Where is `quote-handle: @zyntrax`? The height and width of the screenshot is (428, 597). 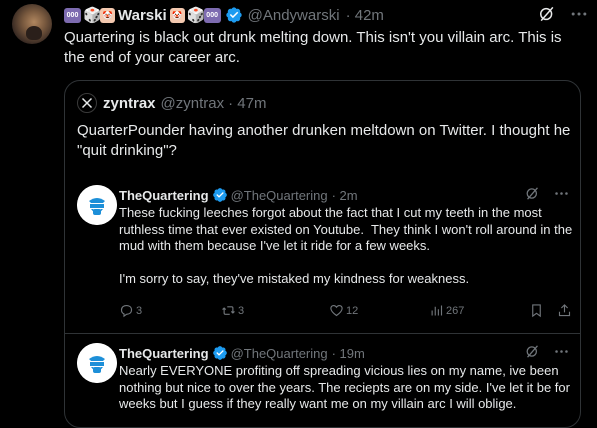 quote-handle: @zyntrax is located at coordinates (193, 103).